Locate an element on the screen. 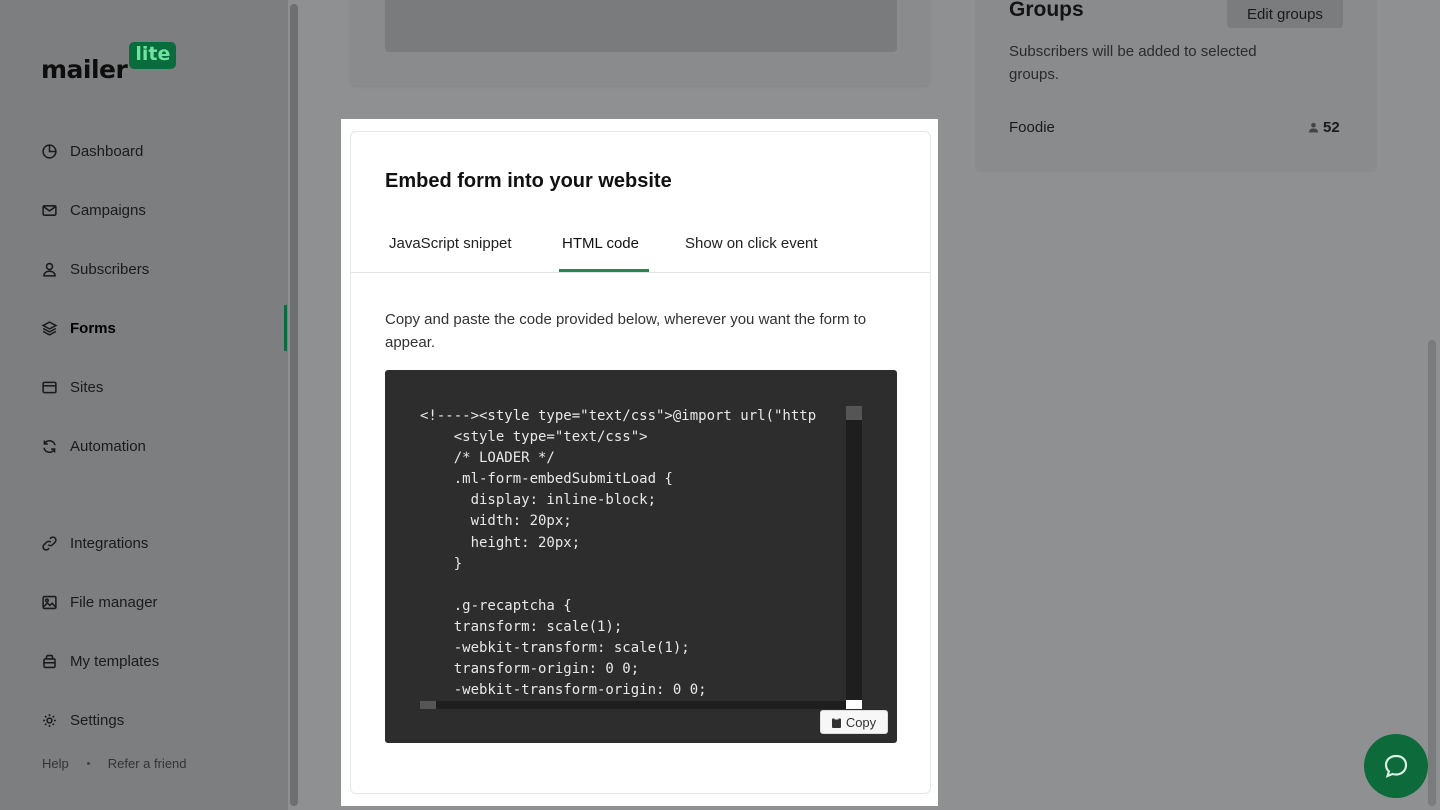 This screenshot has height=810, width=1440. image-icon is located at coordinates (49, 602).